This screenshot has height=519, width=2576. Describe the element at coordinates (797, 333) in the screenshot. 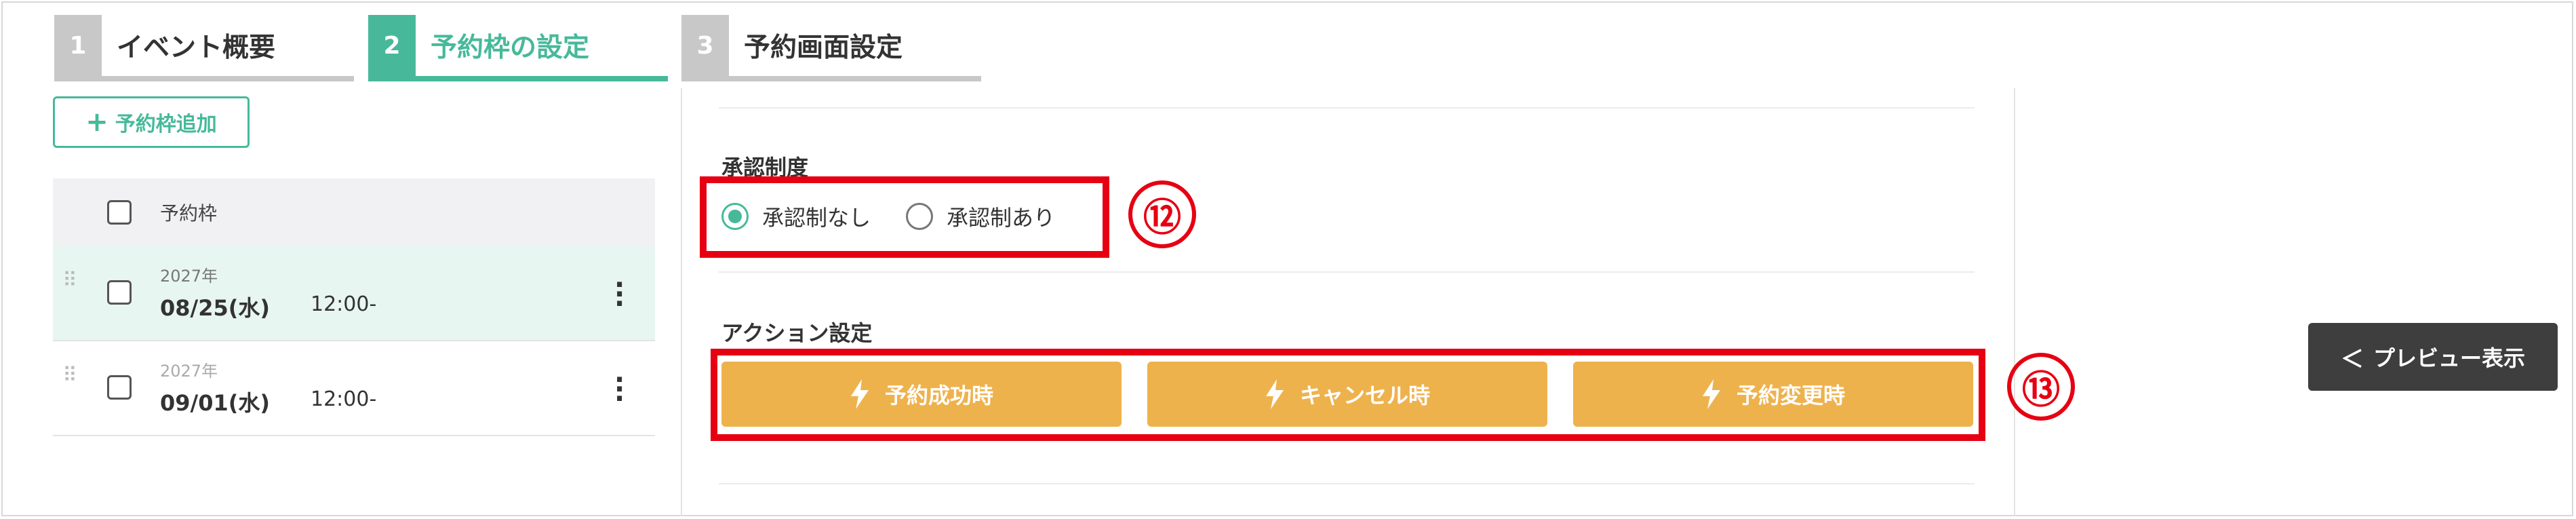

I see `action-section-label: アクション設定` at that location.